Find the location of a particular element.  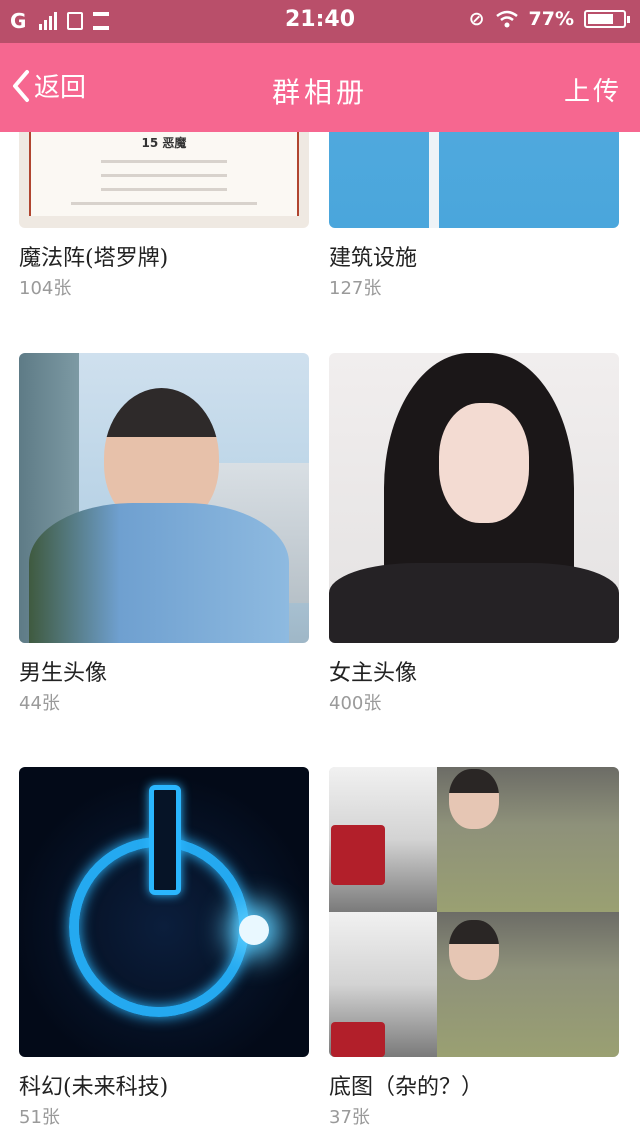

album-card: 底图（杂的？） 37张 is located at coordinates (474, 948).